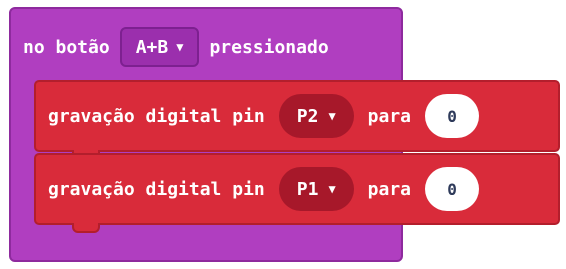  I want to click on block-connector-notch, so click(86, 228).